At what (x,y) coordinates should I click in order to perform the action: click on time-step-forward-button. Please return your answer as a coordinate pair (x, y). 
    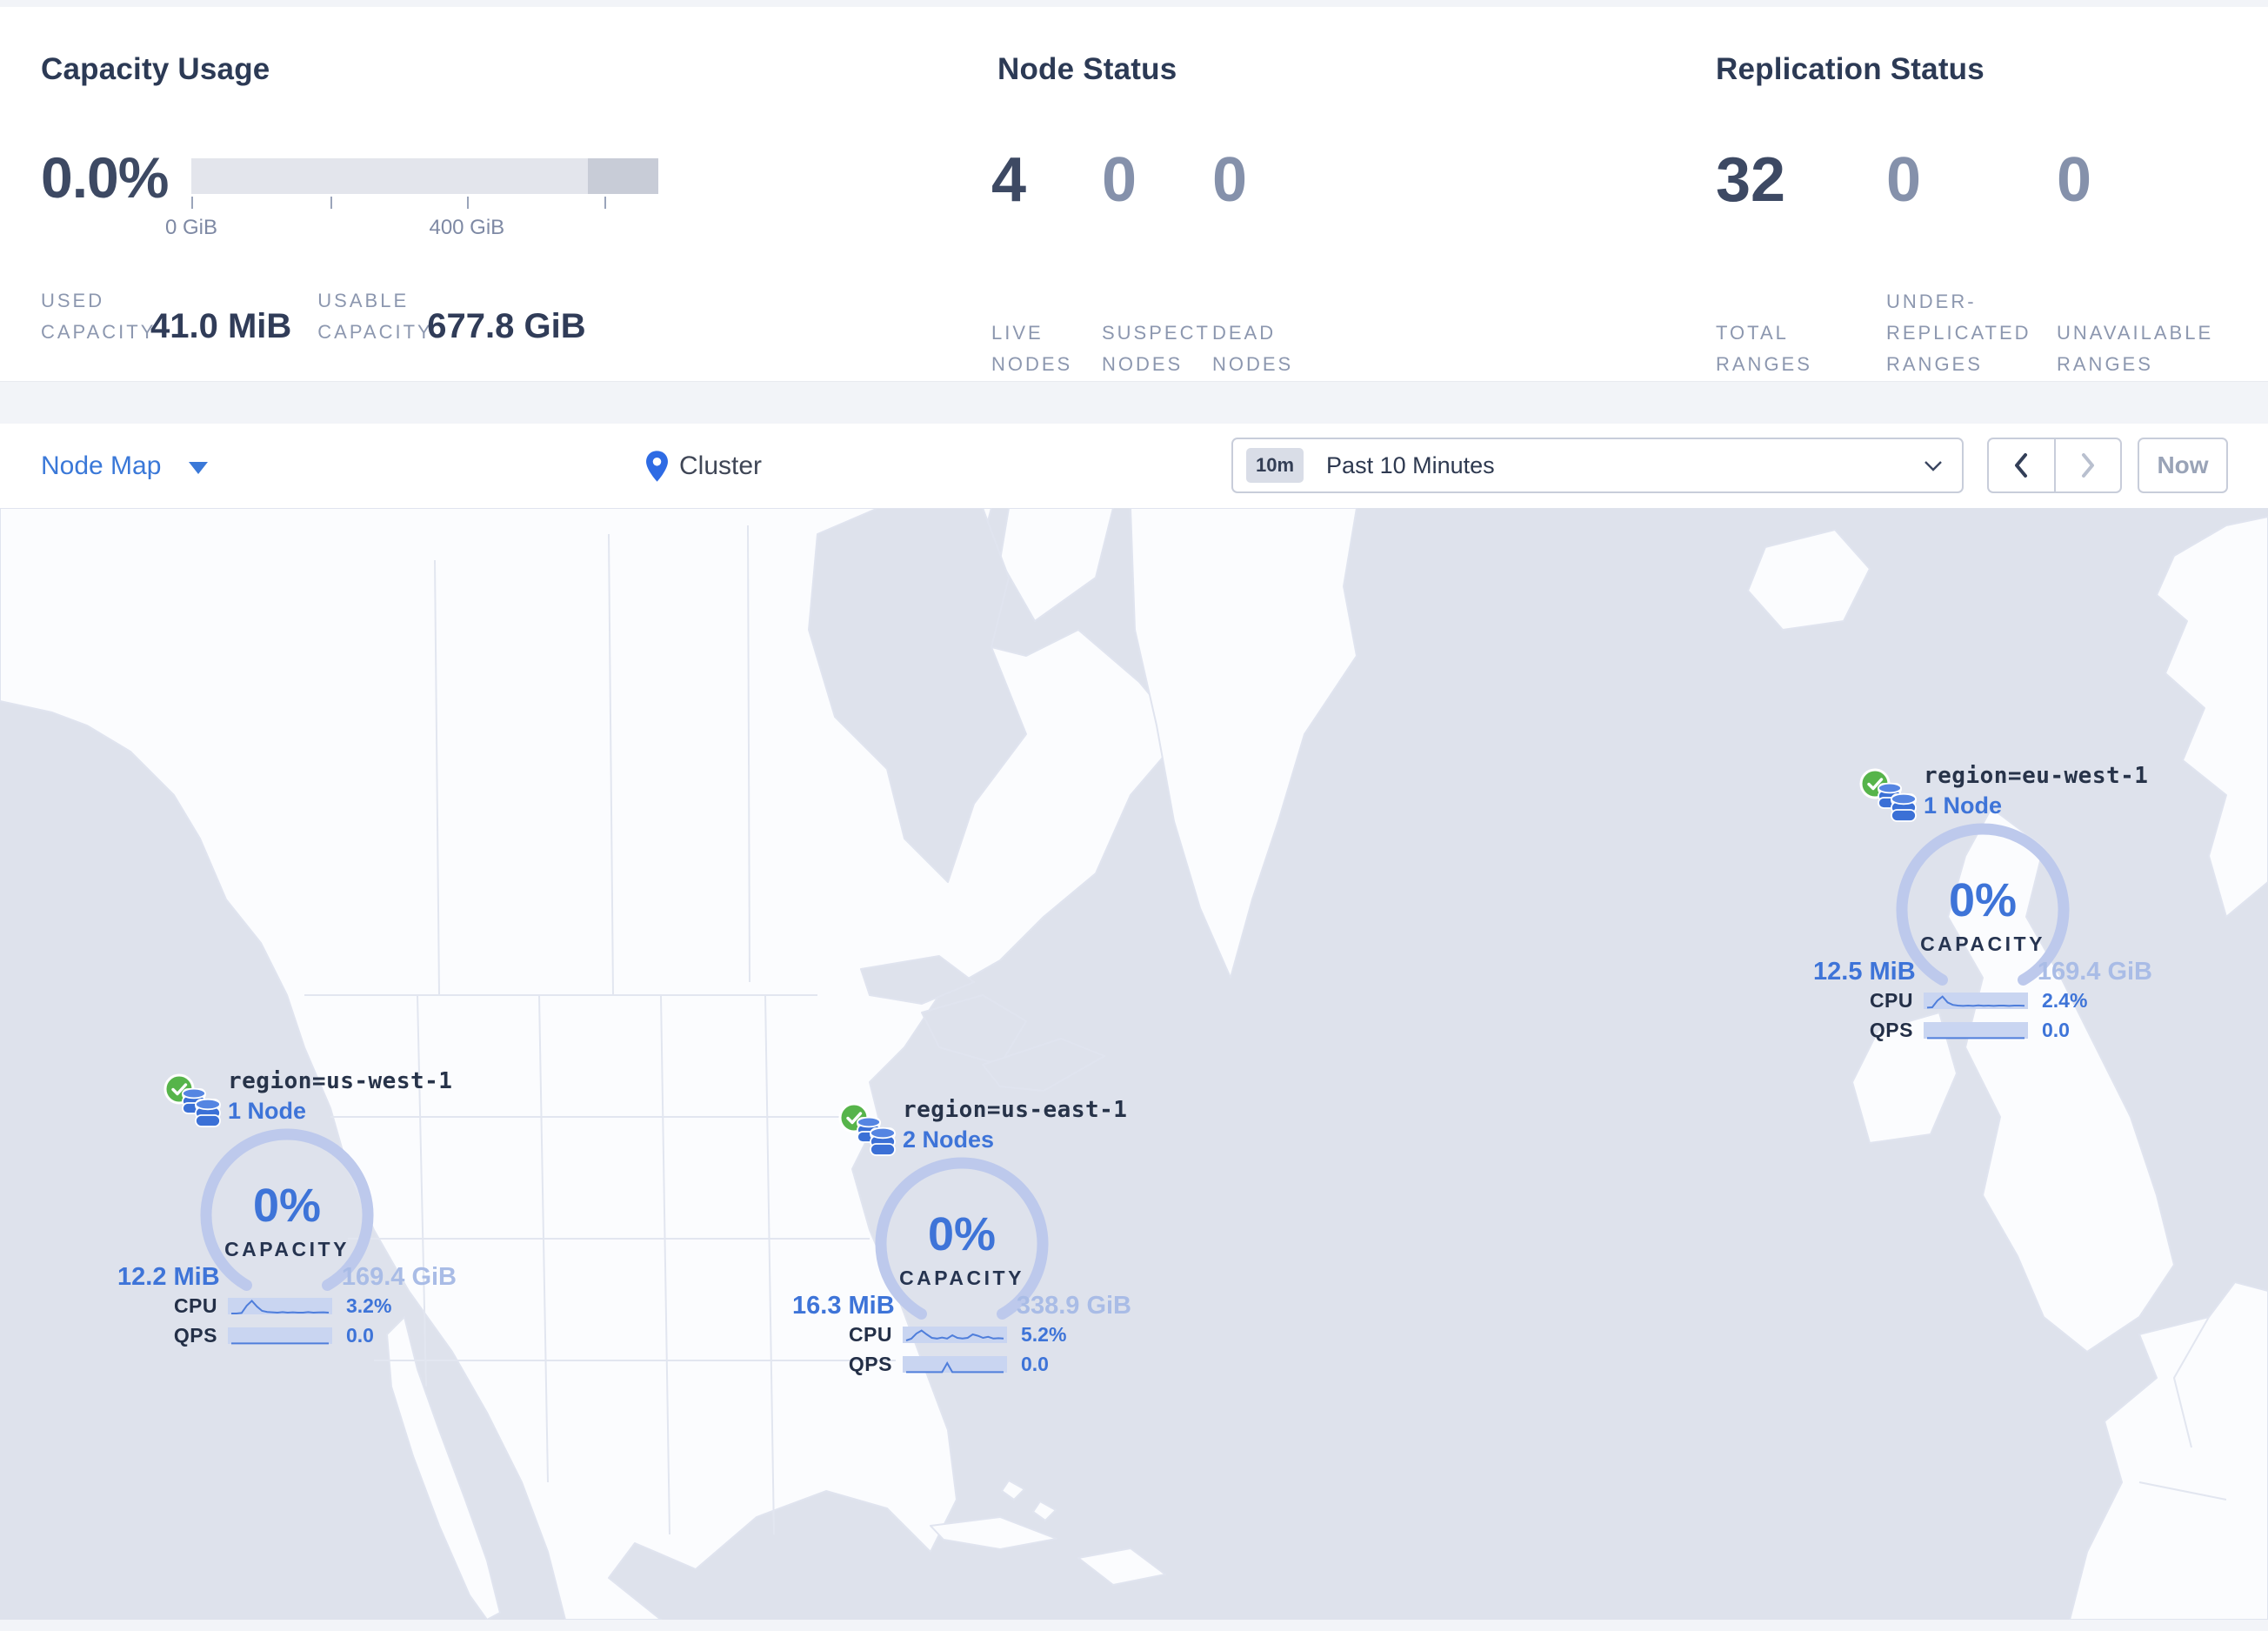
    Looking at the image, I should click on (2088, 465).